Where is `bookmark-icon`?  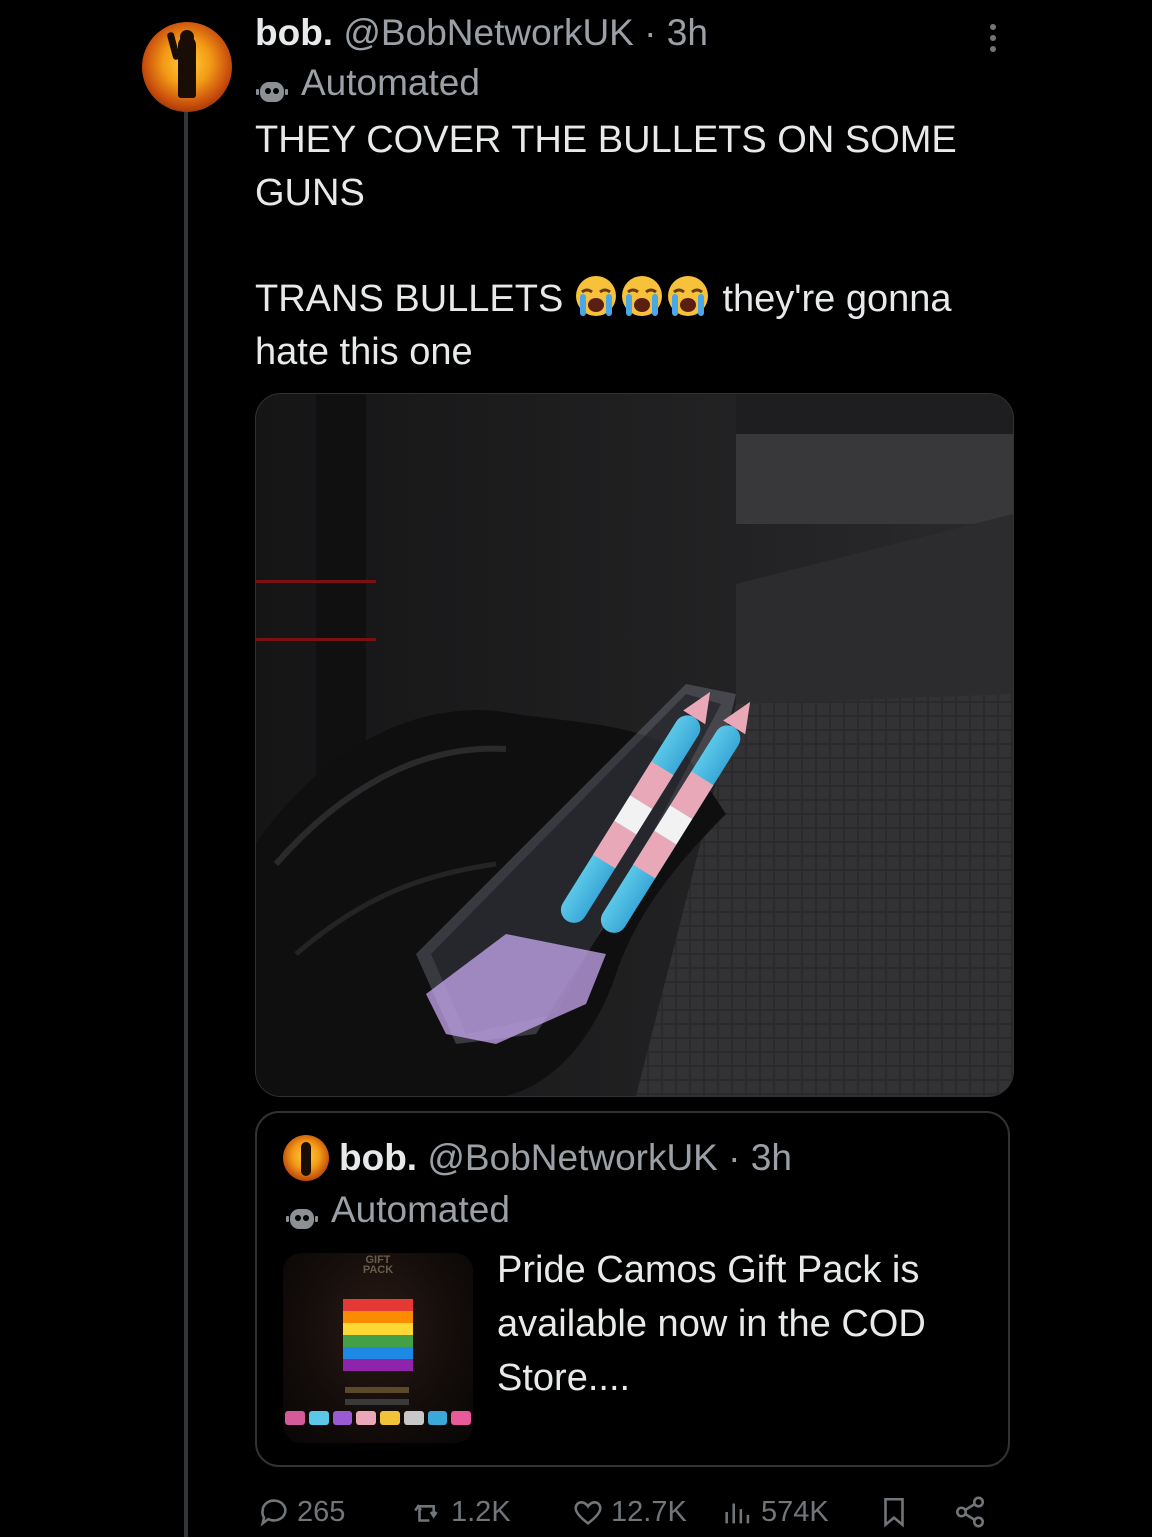
bookmark-icon is located at coordinates (894, 1512).